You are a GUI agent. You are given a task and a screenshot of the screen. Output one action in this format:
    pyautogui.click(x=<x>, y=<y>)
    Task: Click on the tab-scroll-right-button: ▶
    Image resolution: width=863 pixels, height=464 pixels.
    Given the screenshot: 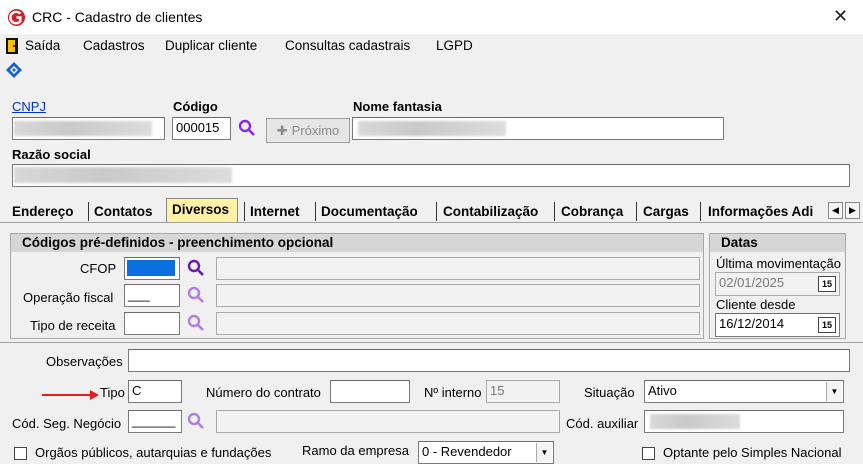 What is the action you would take?
    pyautogui.click(x=852, y=210)
    